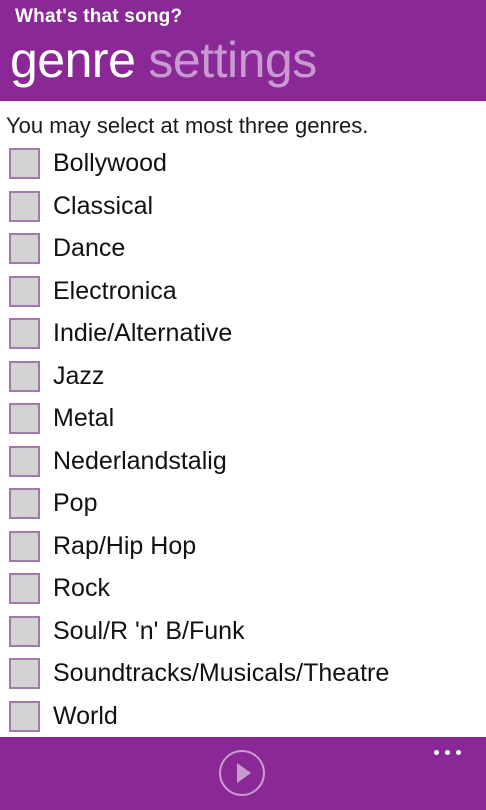 The height and width of the screenshot is (810, 486). What do you see at coordinates (110, 163) in the screenshot?
I see `genre-label: Bollywood` at bounding box center [110, 163].